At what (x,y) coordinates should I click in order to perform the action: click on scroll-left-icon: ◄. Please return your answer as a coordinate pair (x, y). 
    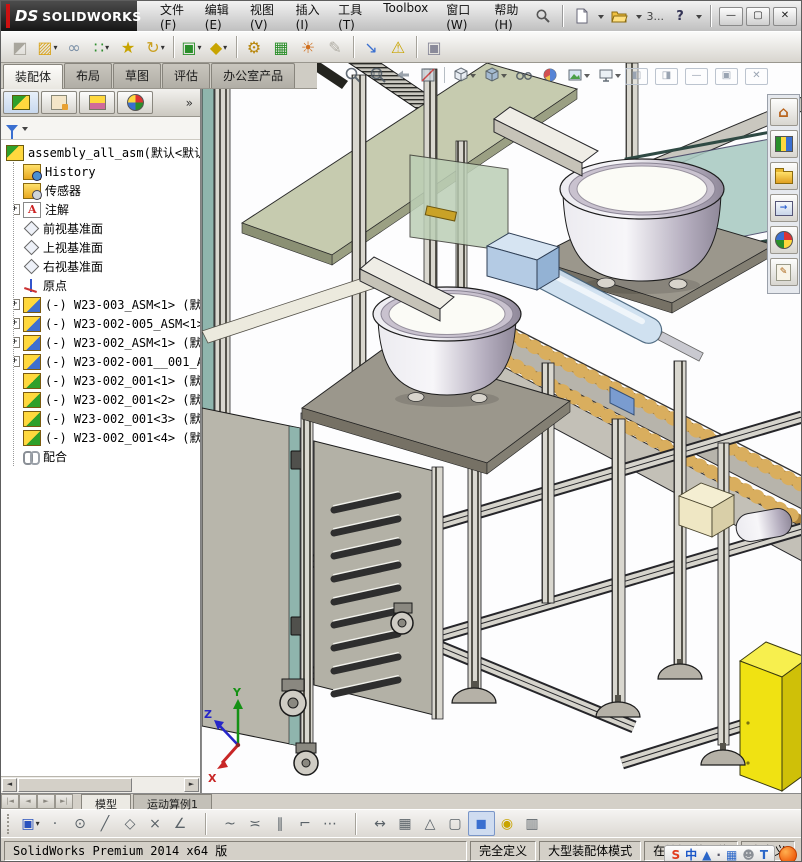
    Looking at the image, I should click on (9, 785).